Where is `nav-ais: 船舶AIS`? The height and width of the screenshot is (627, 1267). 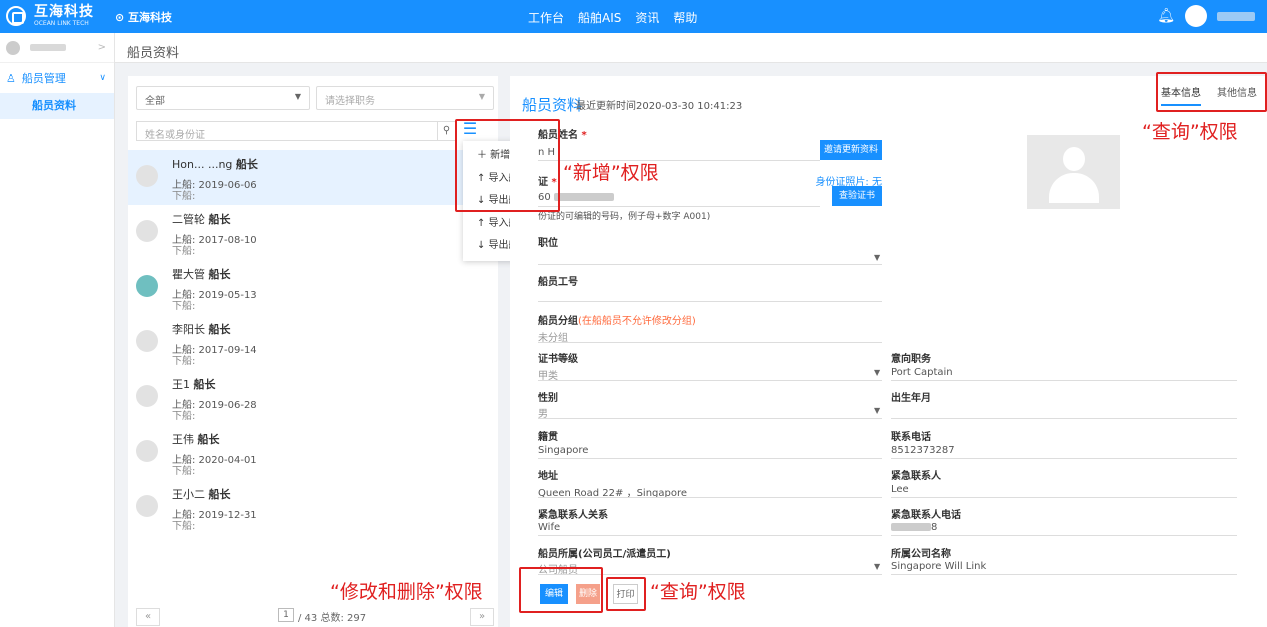
nav-ais: 船舶AIS is located at coordinates (599, 17).